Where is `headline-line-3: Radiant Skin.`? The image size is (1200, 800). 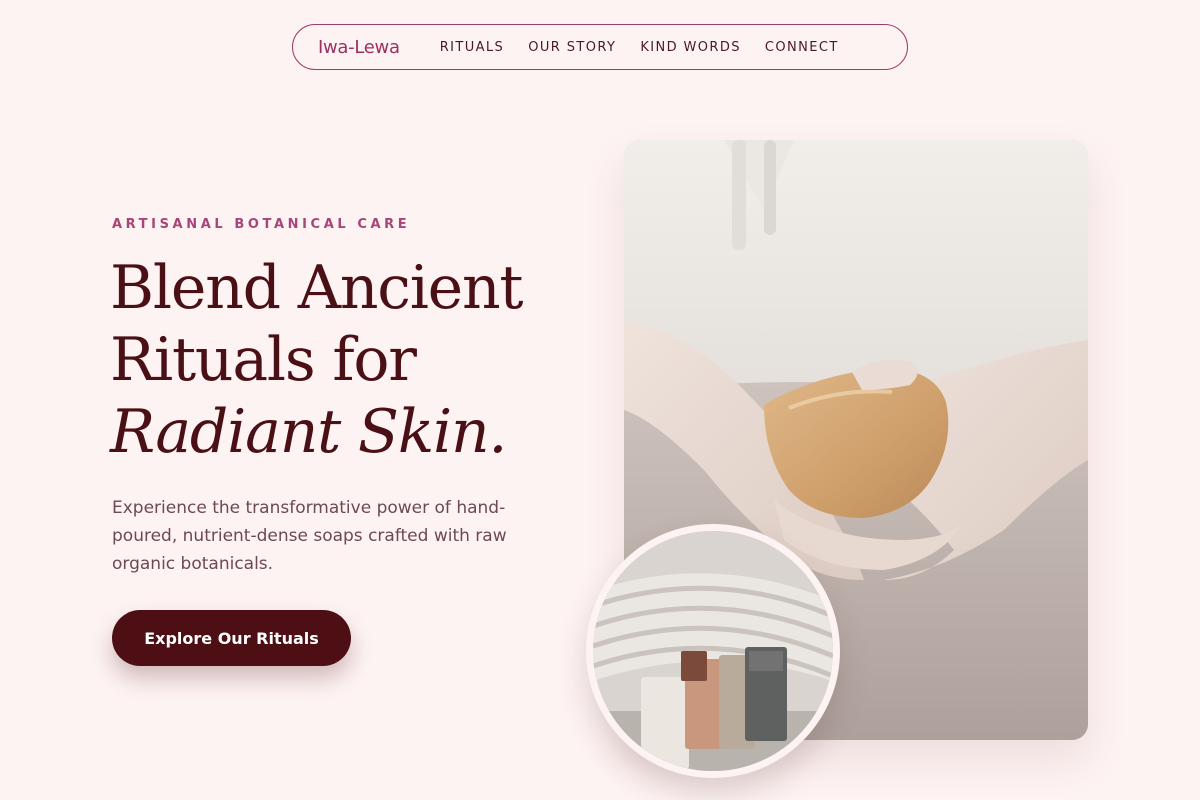
headline-line-3: Radiant Skin. is located at coordinates (308, 432).